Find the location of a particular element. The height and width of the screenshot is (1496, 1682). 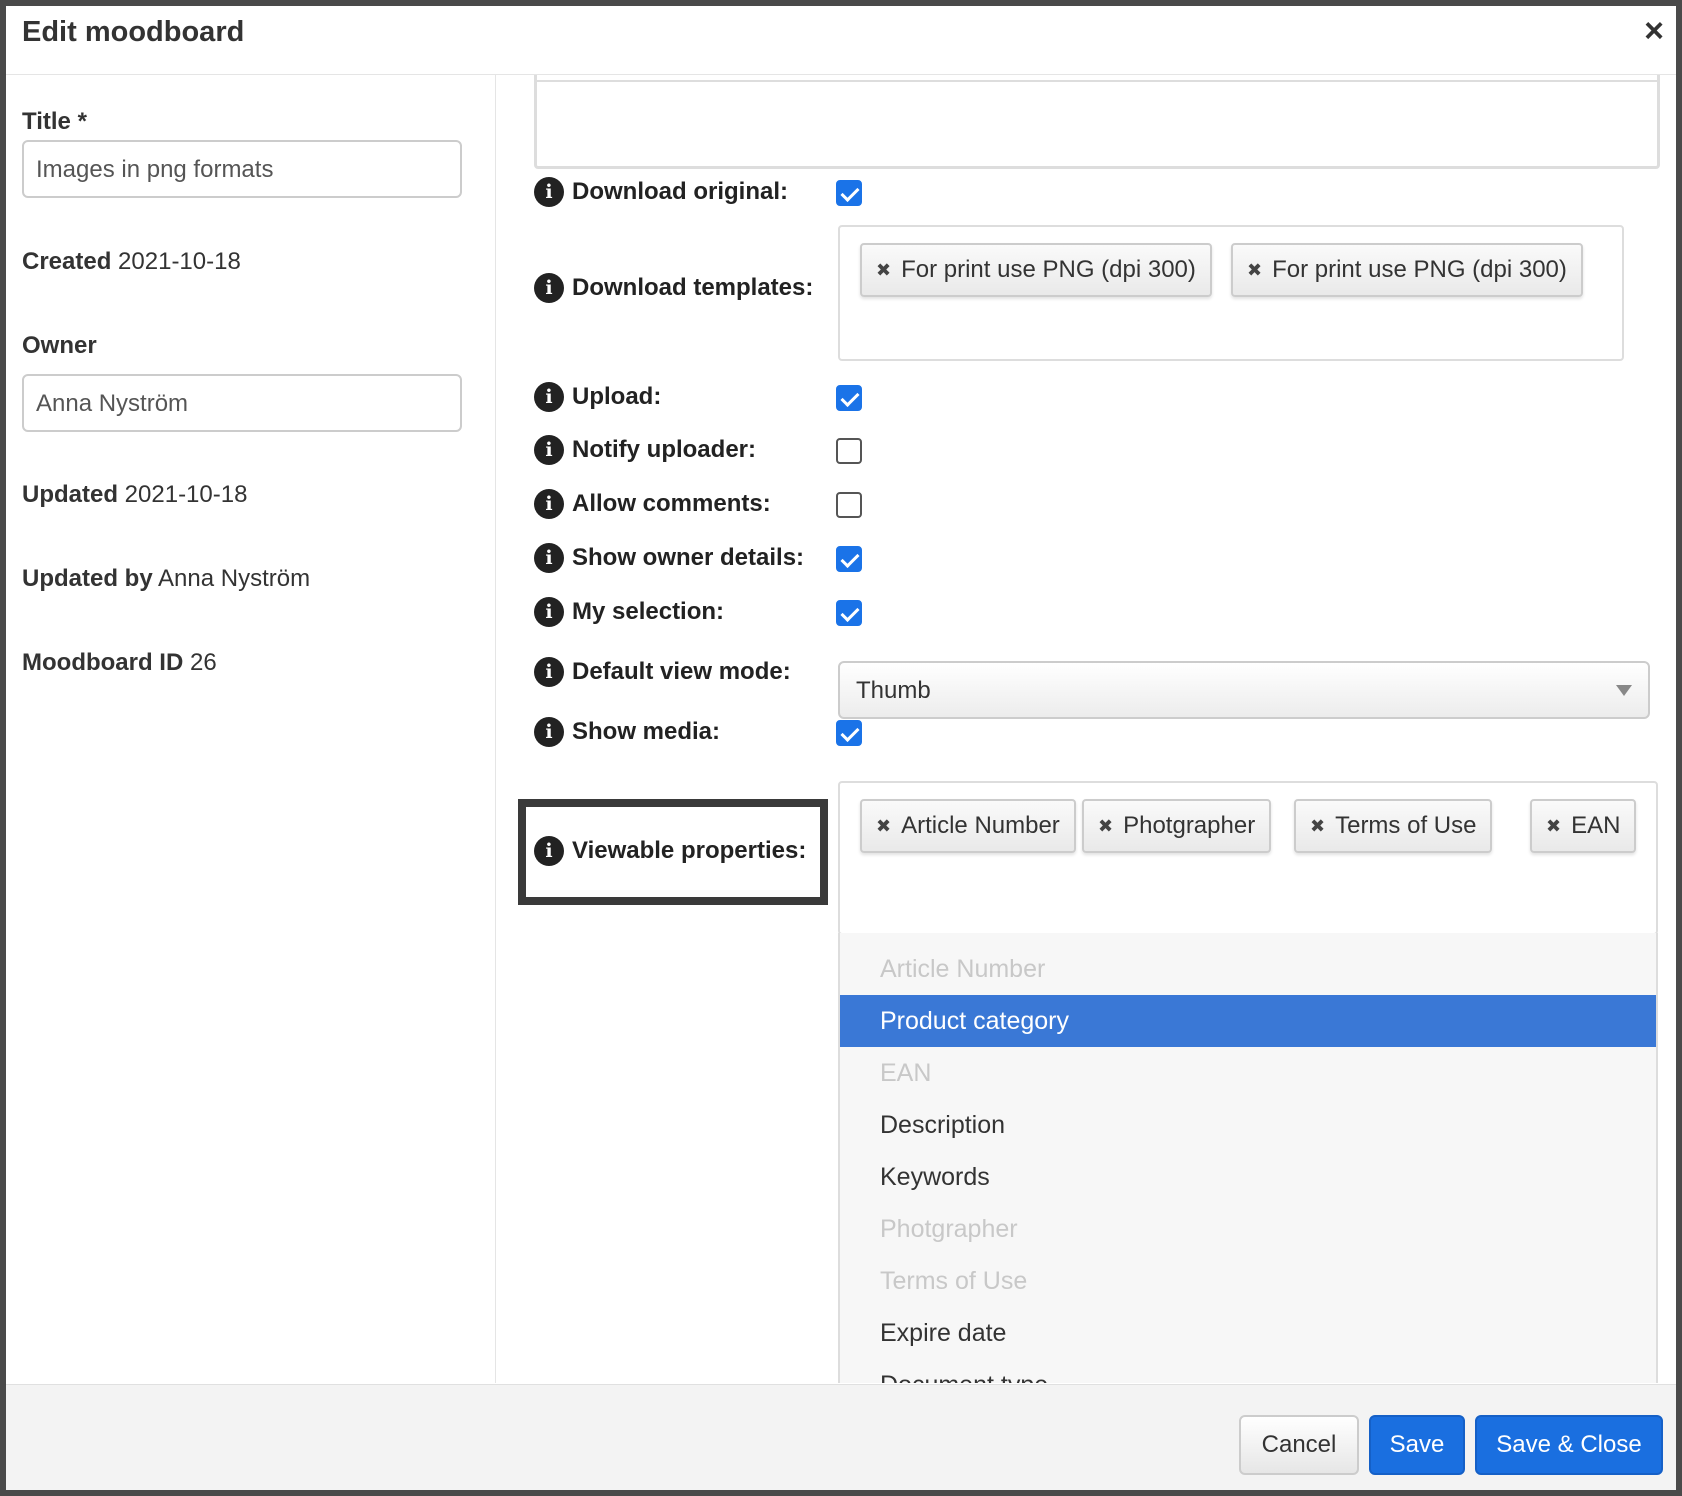

dropdown-option: Description is located at coordinates (1248, 1125).